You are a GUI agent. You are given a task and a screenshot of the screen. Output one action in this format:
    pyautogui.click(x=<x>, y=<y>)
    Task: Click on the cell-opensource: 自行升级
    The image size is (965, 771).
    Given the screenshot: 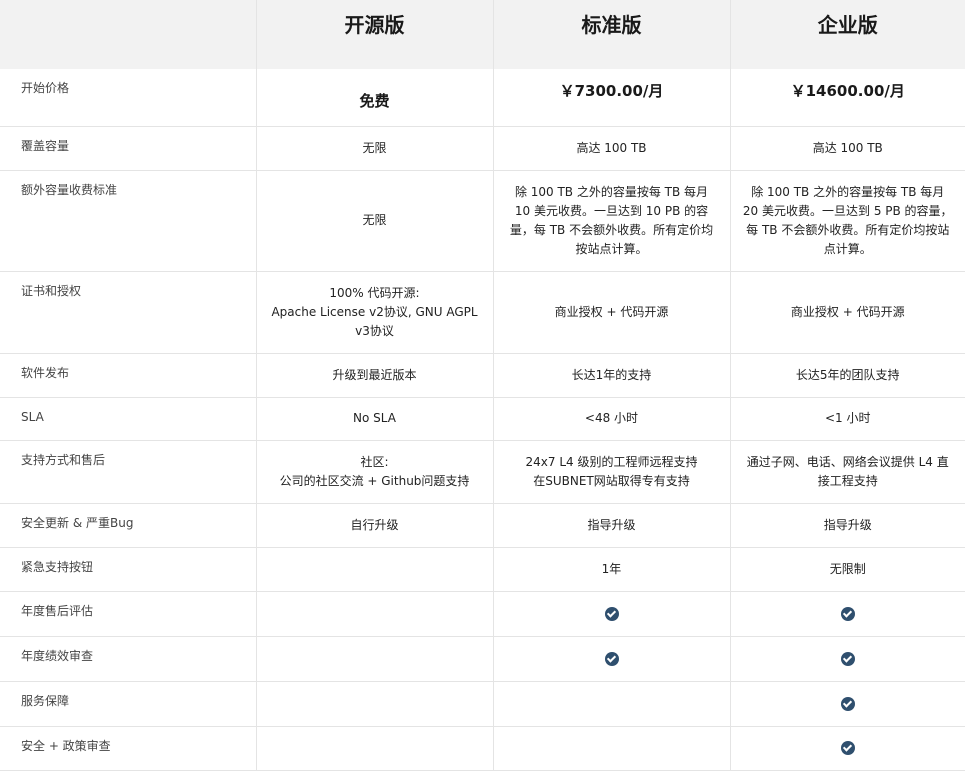 What is the action you would take?
    pyautogui.click(x=374, y=525)
    